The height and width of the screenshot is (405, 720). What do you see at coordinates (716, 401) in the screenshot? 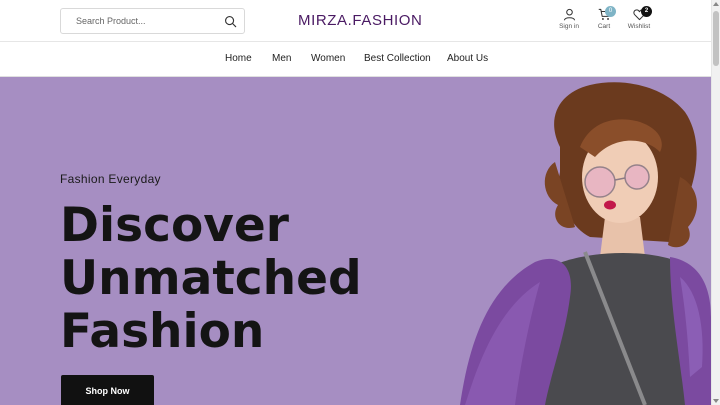
I see `scroll-down-icon` at bounding box center [716, 401].